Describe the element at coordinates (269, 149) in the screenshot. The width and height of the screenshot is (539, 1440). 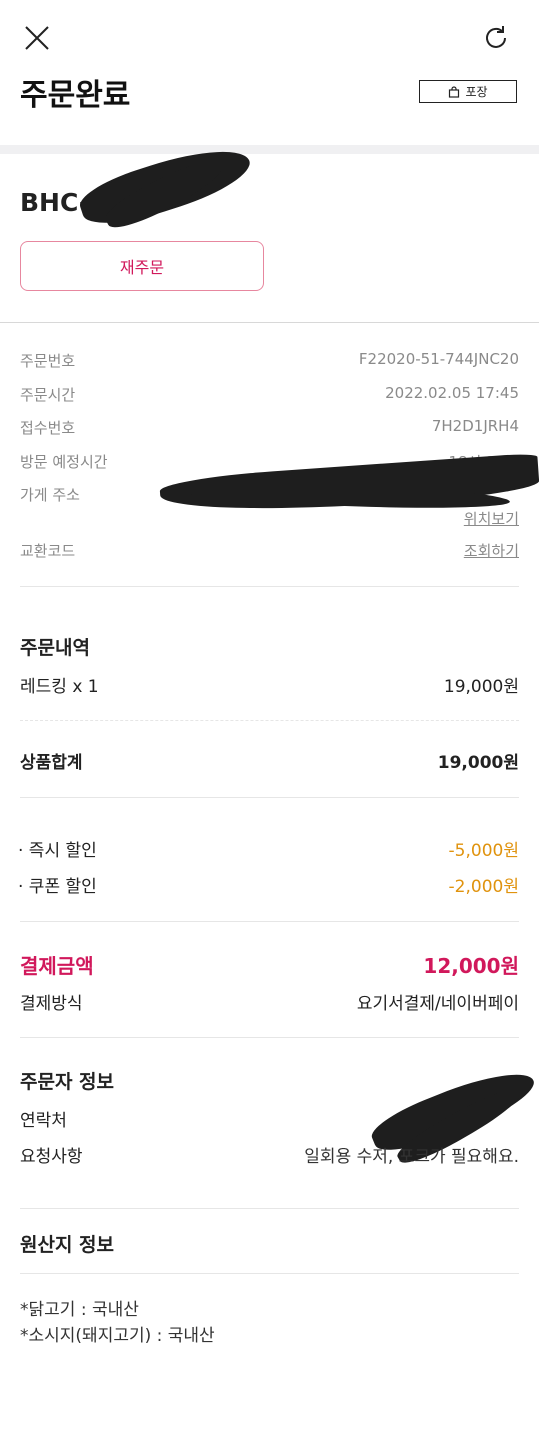
I see `section-separator` at that location.